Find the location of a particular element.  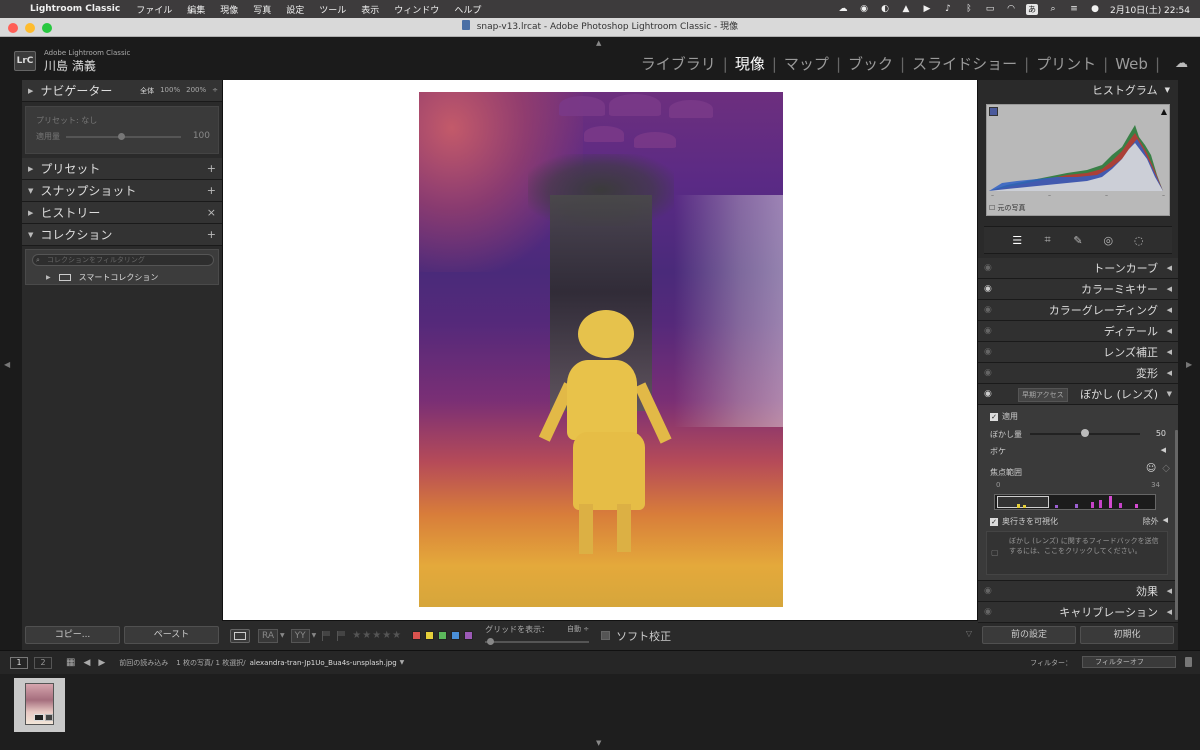

filmstrip-source: 前回の読み込み is located at coordinates (143, 663).